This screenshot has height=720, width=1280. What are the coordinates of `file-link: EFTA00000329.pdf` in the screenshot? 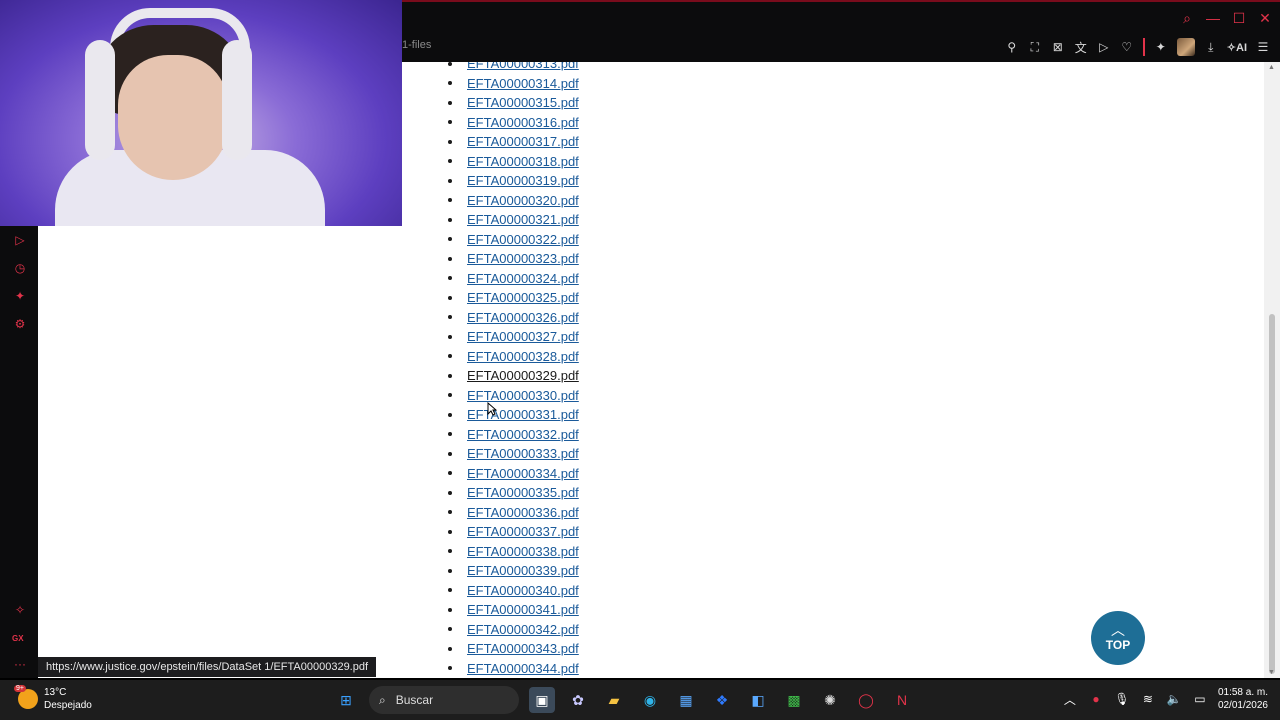 It's located at (523, 375).